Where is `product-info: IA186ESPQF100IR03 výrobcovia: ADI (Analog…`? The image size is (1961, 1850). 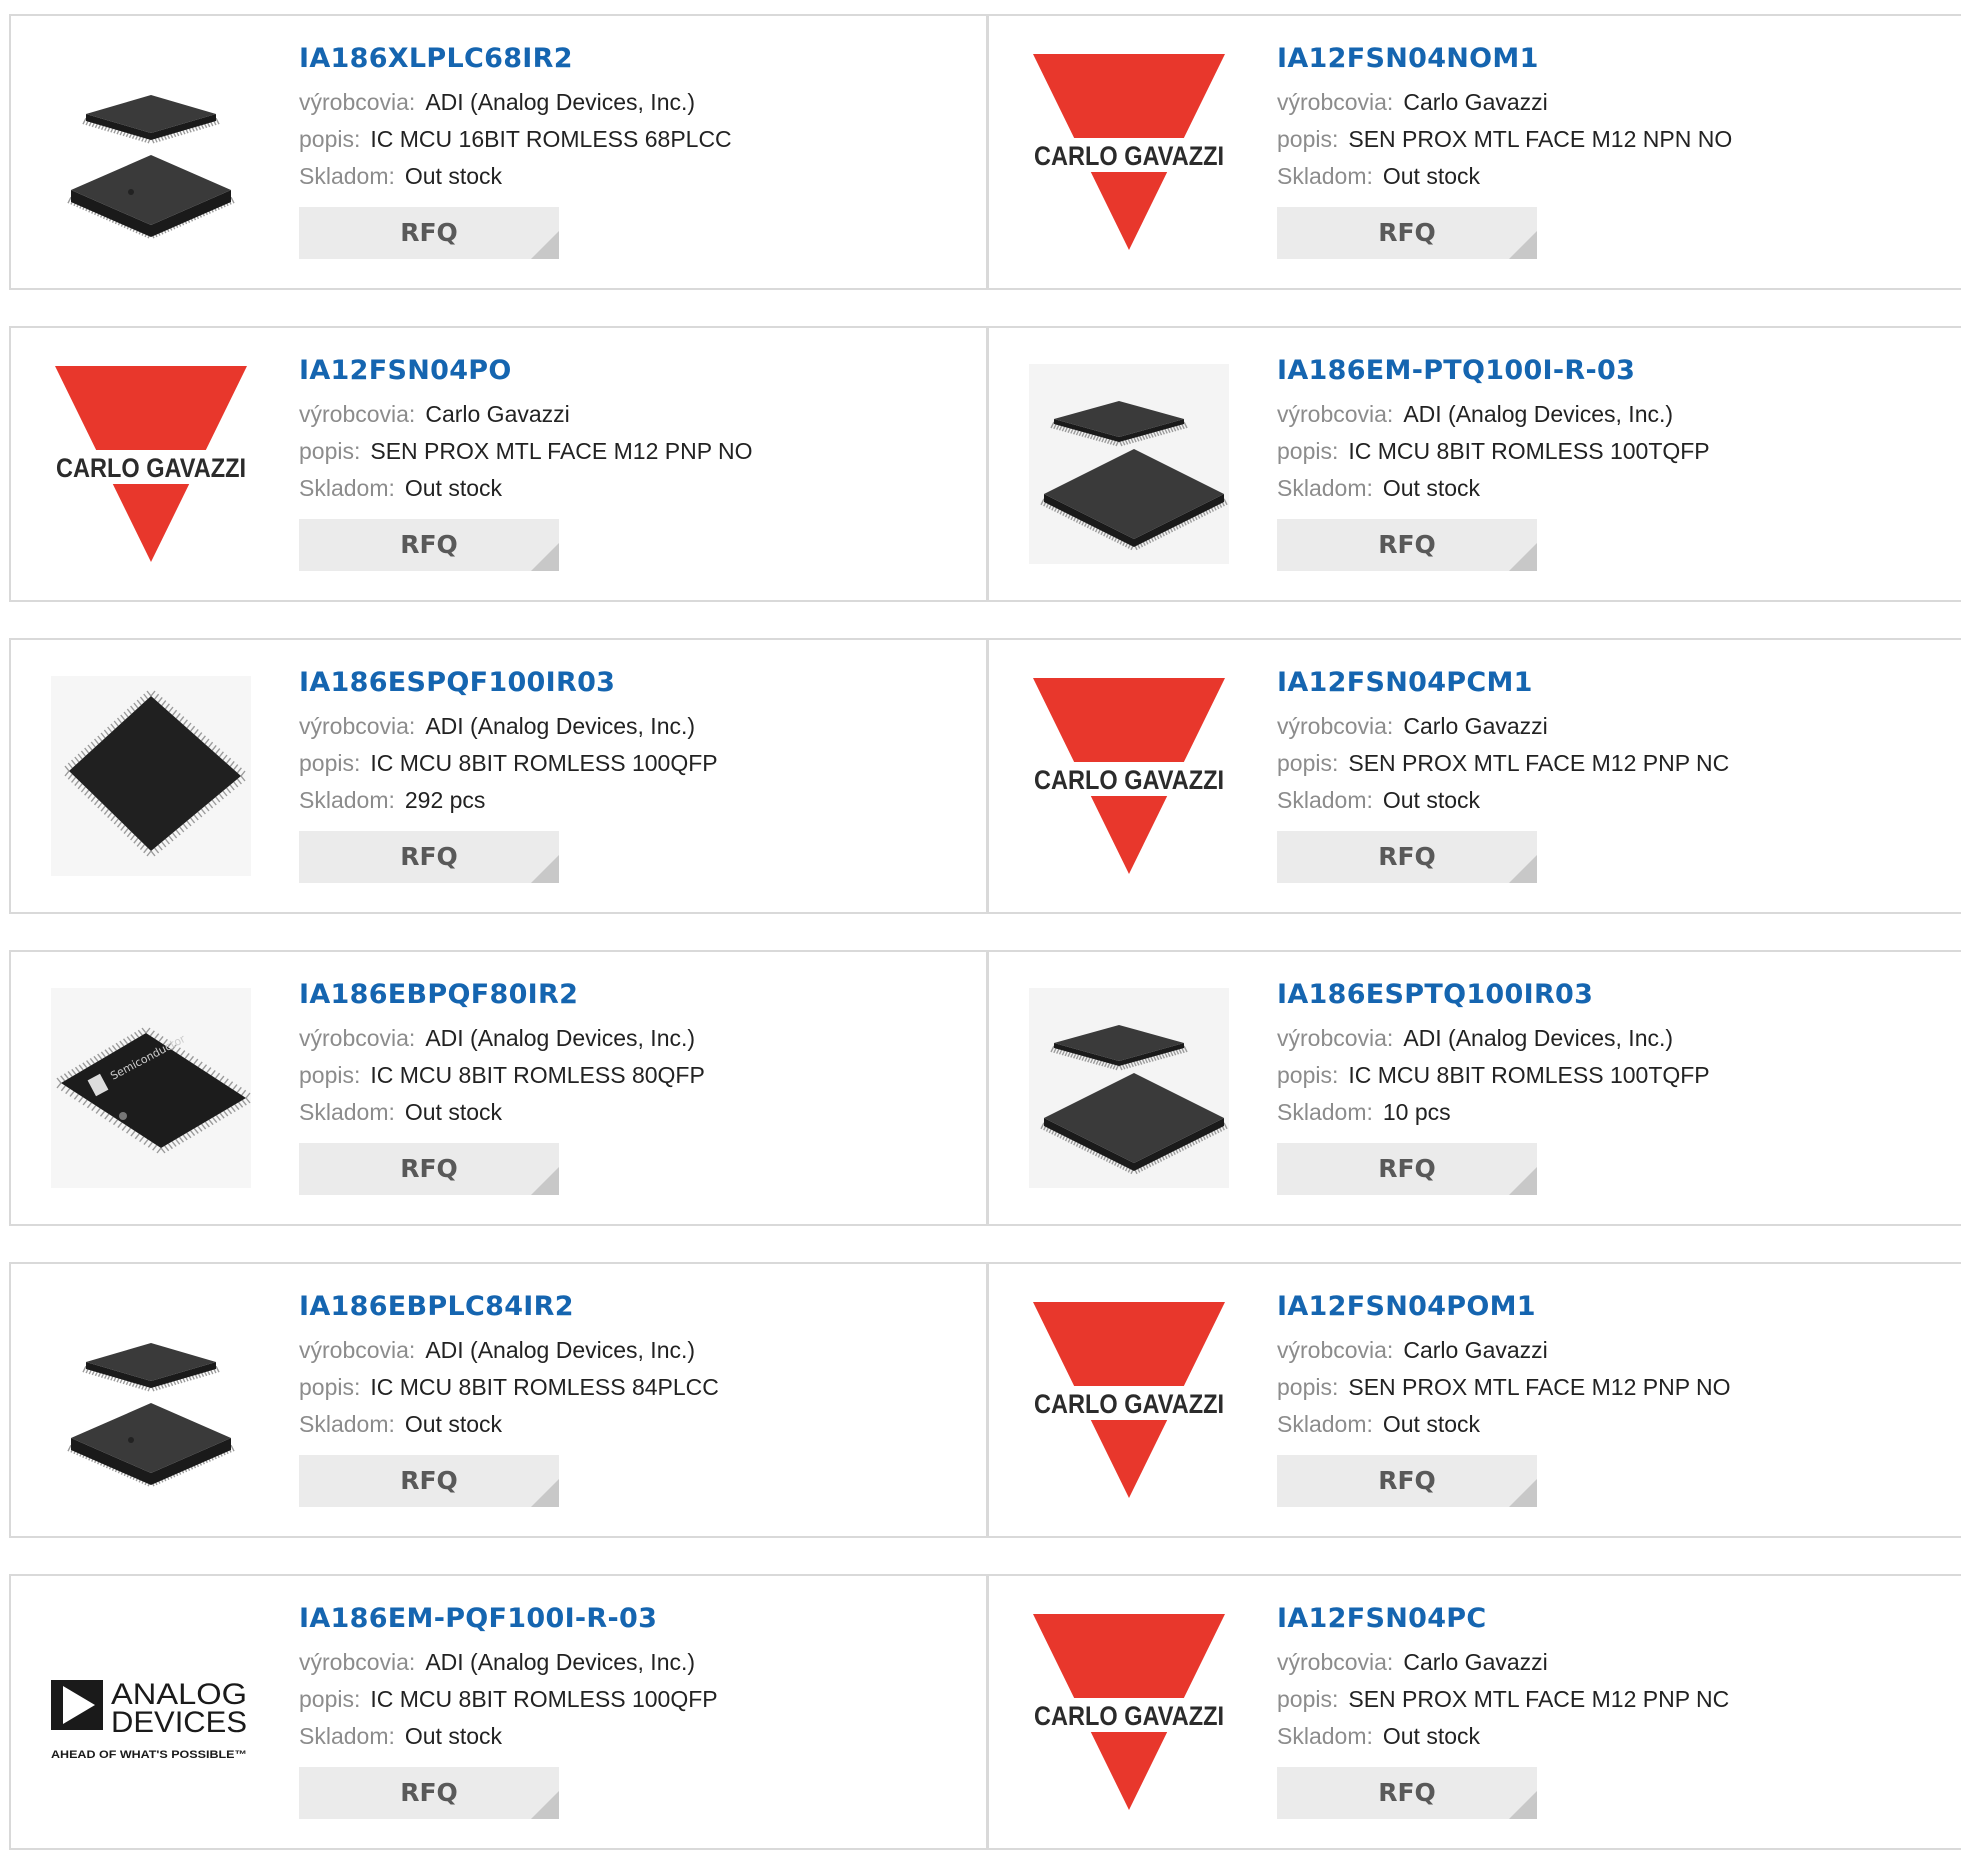
product-info: IA186ESPQF100IR03 výrobcovia: ADI (Analog… is located at coordinates (508, 774).